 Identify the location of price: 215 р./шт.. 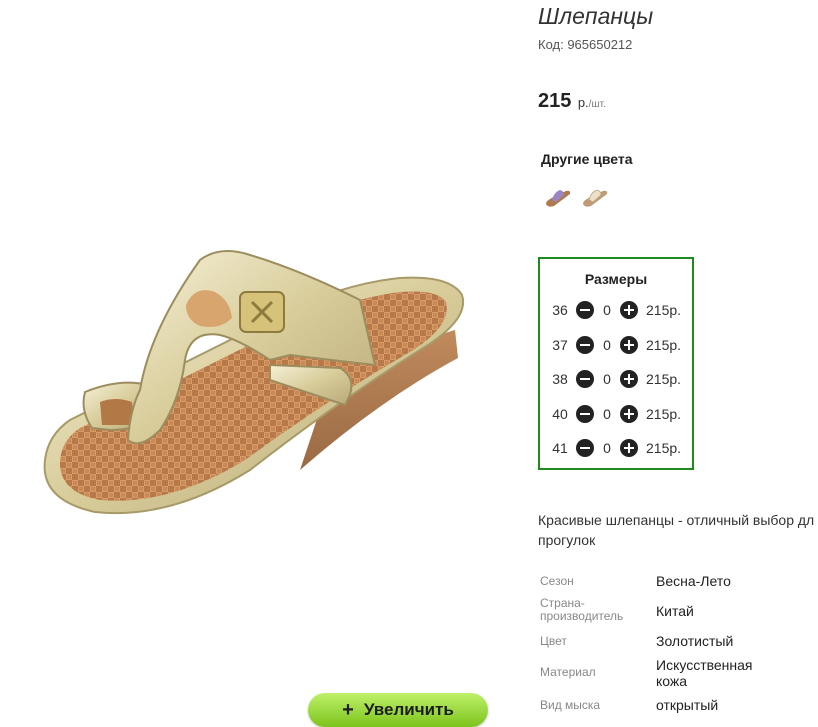
(572, 101).